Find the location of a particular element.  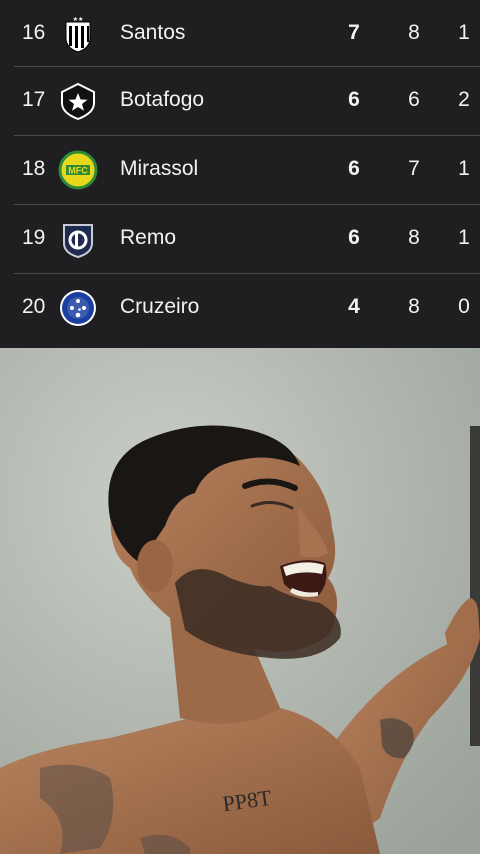

table-row: 16 ★★ Santos 7 8 1 is located at coordinates (240, 34).